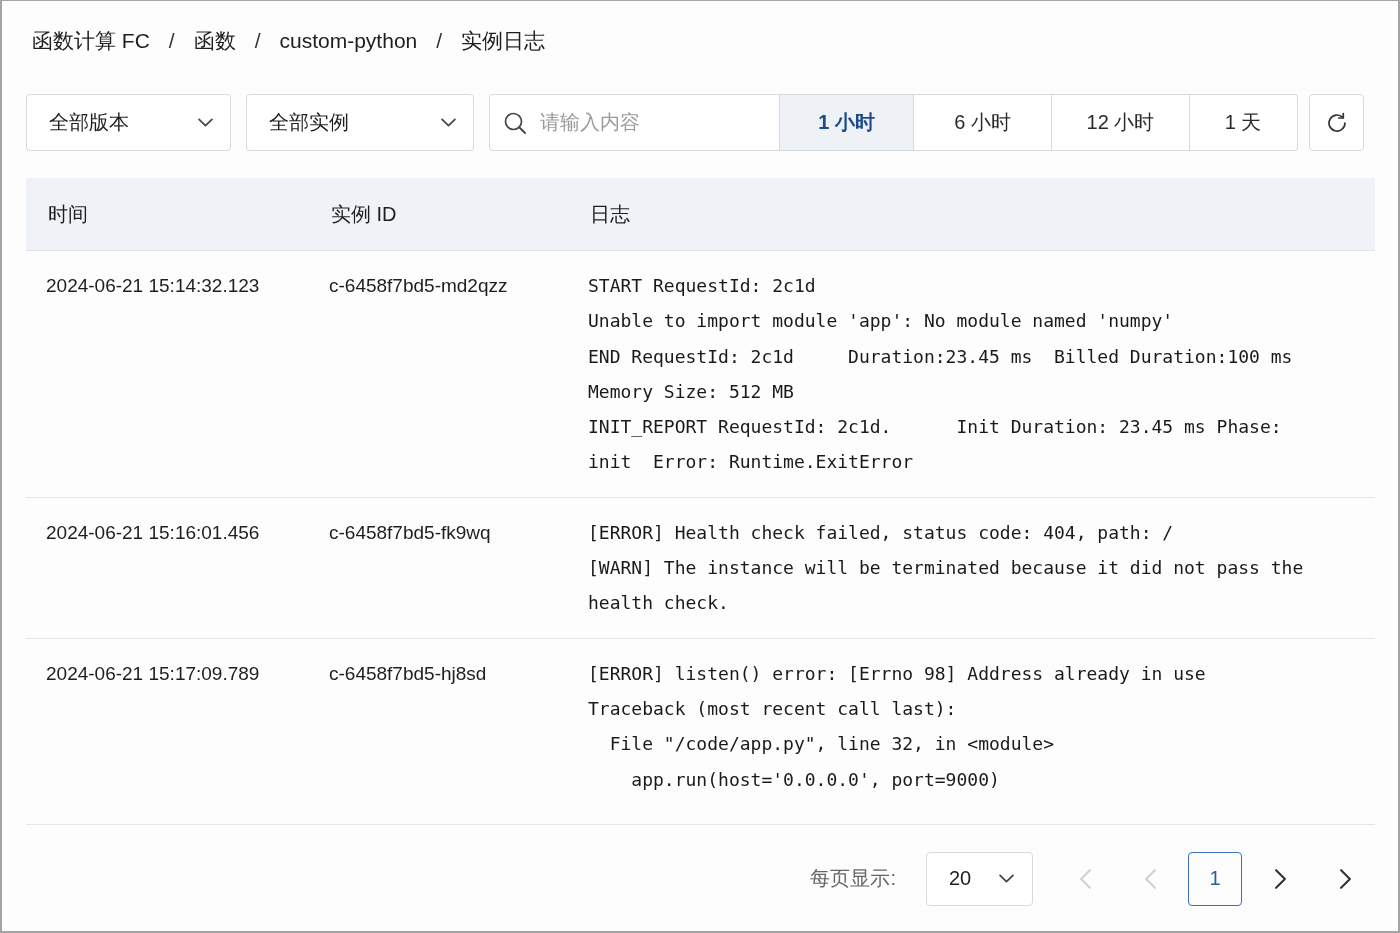 The width and height of the screenshot is (1400, 933). Describe the element at coordinates (831, 744) in the screenshot. I see `log-line: File "/code/app.py", line 32, in <module>` at that location.